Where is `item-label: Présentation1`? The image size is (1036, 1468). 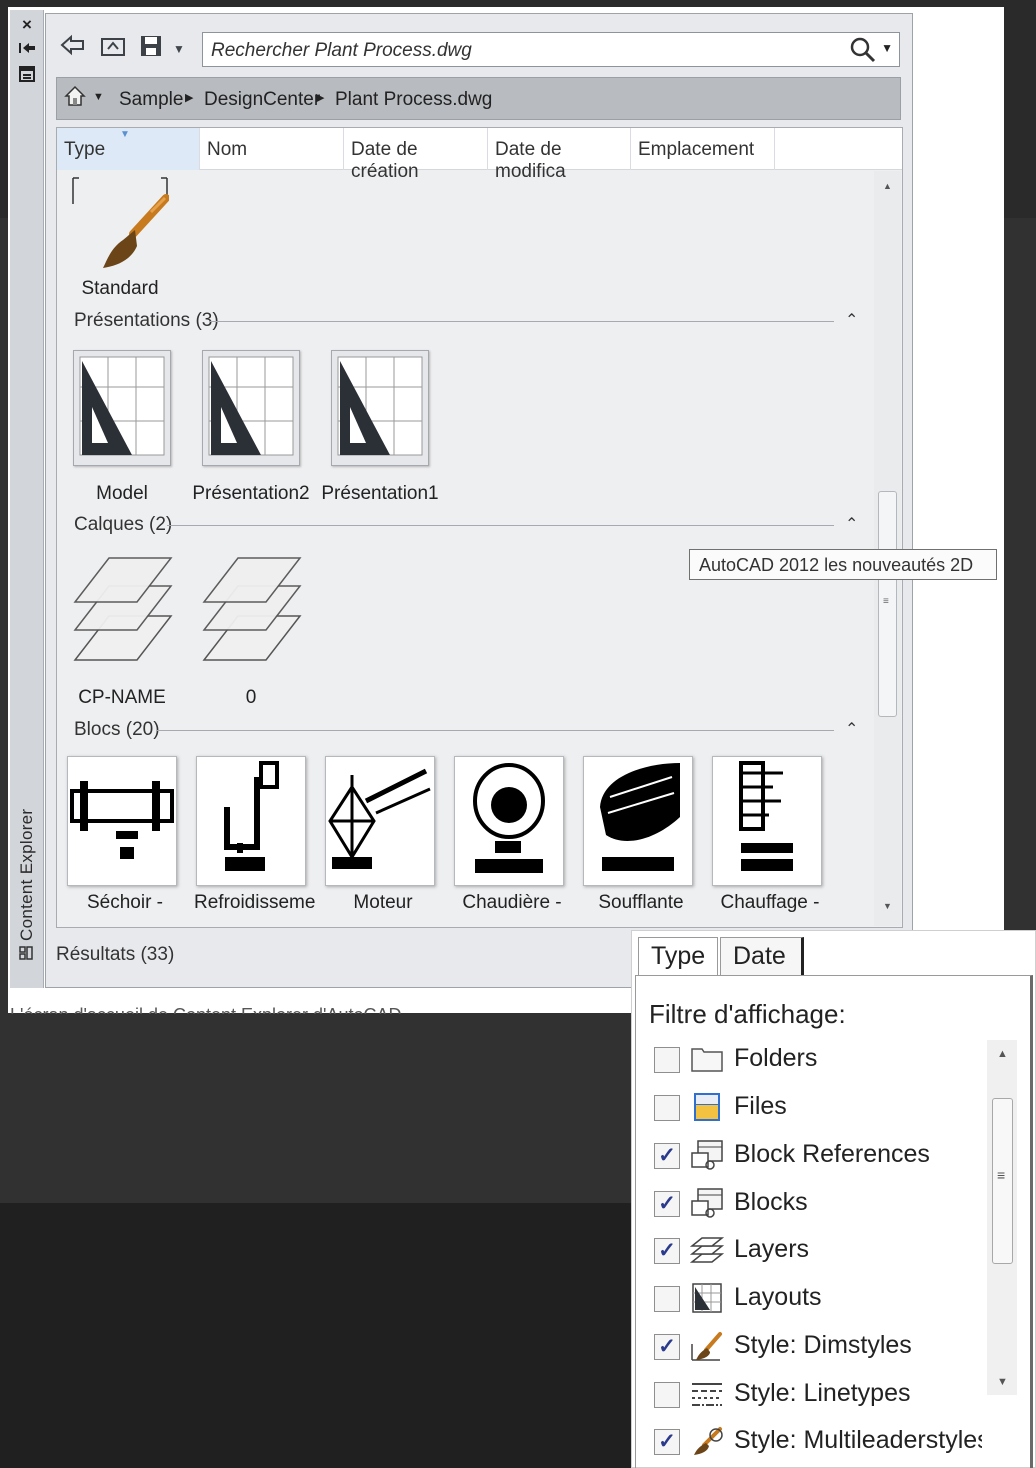 item-label: Présentation1 is located at coordinates (380, 493).